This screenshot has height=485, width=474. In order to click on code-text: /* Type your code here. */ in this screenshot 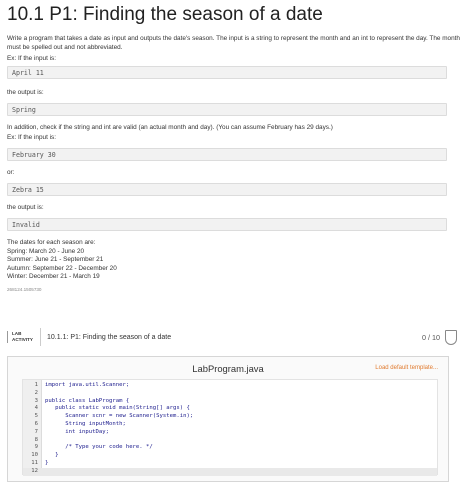, I will do `click(99, 448)`.